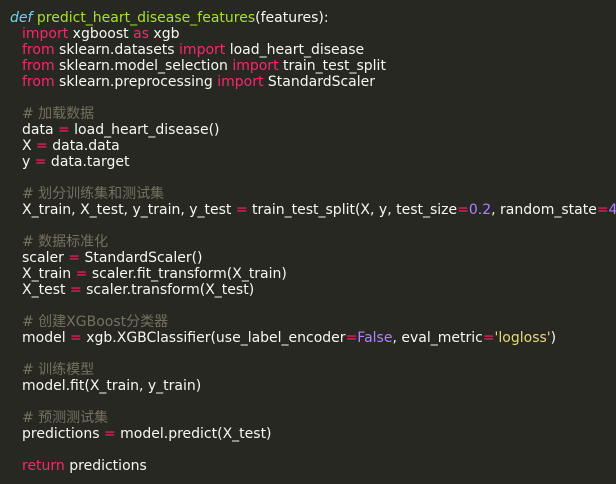  What do you see at coordinates (105, 466) in the screenshot?
I see `return-value: predictions` at bounding box center [105, 466].